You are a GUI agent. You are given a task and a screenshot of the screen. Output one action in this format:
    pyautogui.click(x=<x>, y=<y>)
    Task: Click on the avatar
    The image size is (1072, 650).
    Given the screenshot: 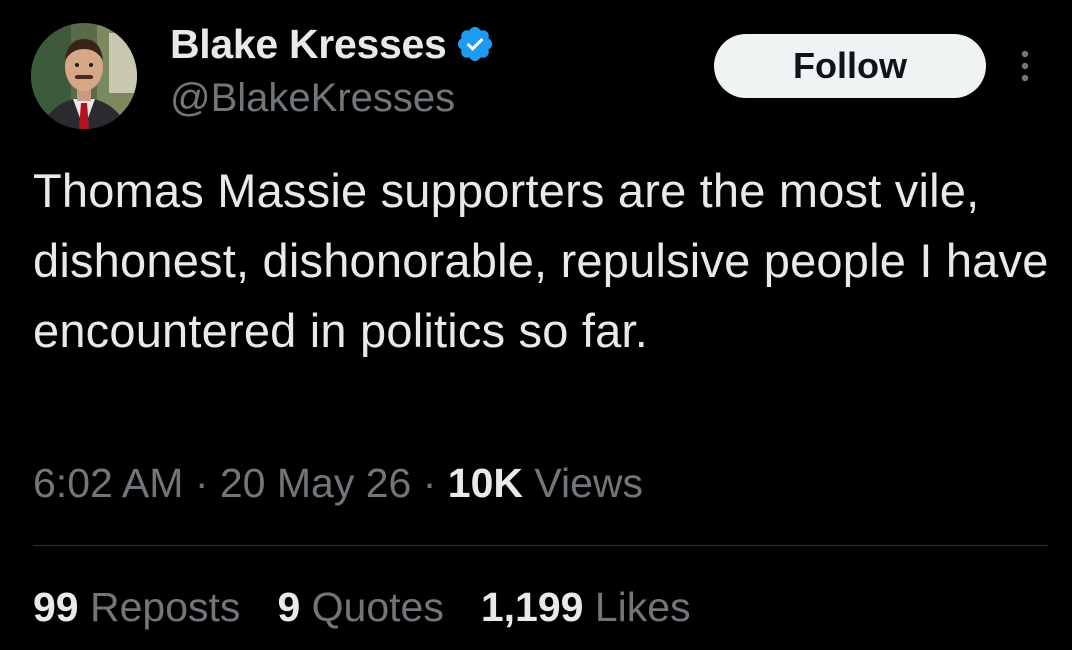 What is the action you would take?
    pyautogui.click(x=84, y=76)
    